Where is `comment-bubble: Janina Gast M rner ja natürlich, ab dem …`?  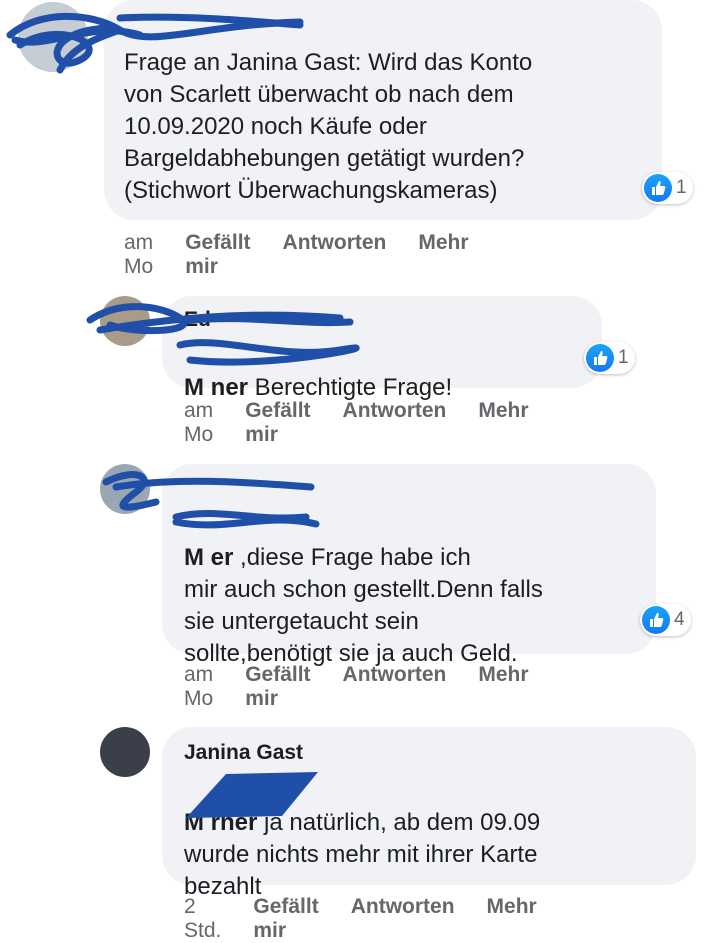 comment-bubble: Janina Gast M rner ja natürlich, ab dem … is located at coordinates (429, 813).